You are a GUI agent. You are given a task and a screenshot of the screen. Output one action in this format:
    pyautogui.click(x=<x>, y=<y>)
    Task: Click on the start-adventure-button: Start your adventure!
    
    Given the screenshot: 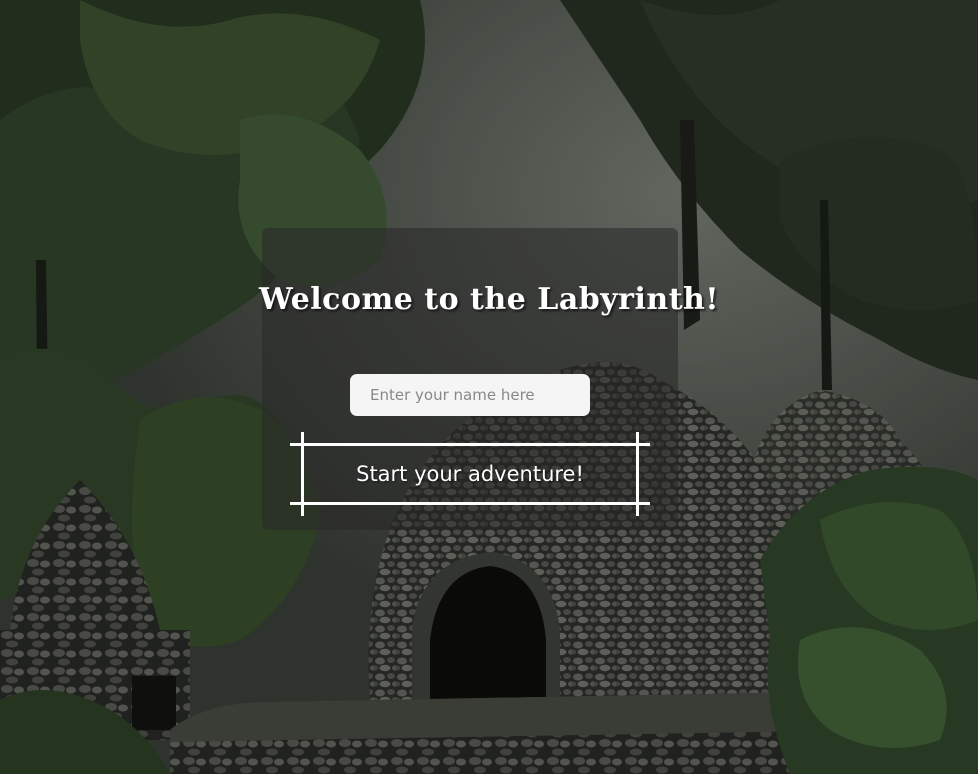 What is the action you would take?
    pyautogui.click(x=470, y=474)
    